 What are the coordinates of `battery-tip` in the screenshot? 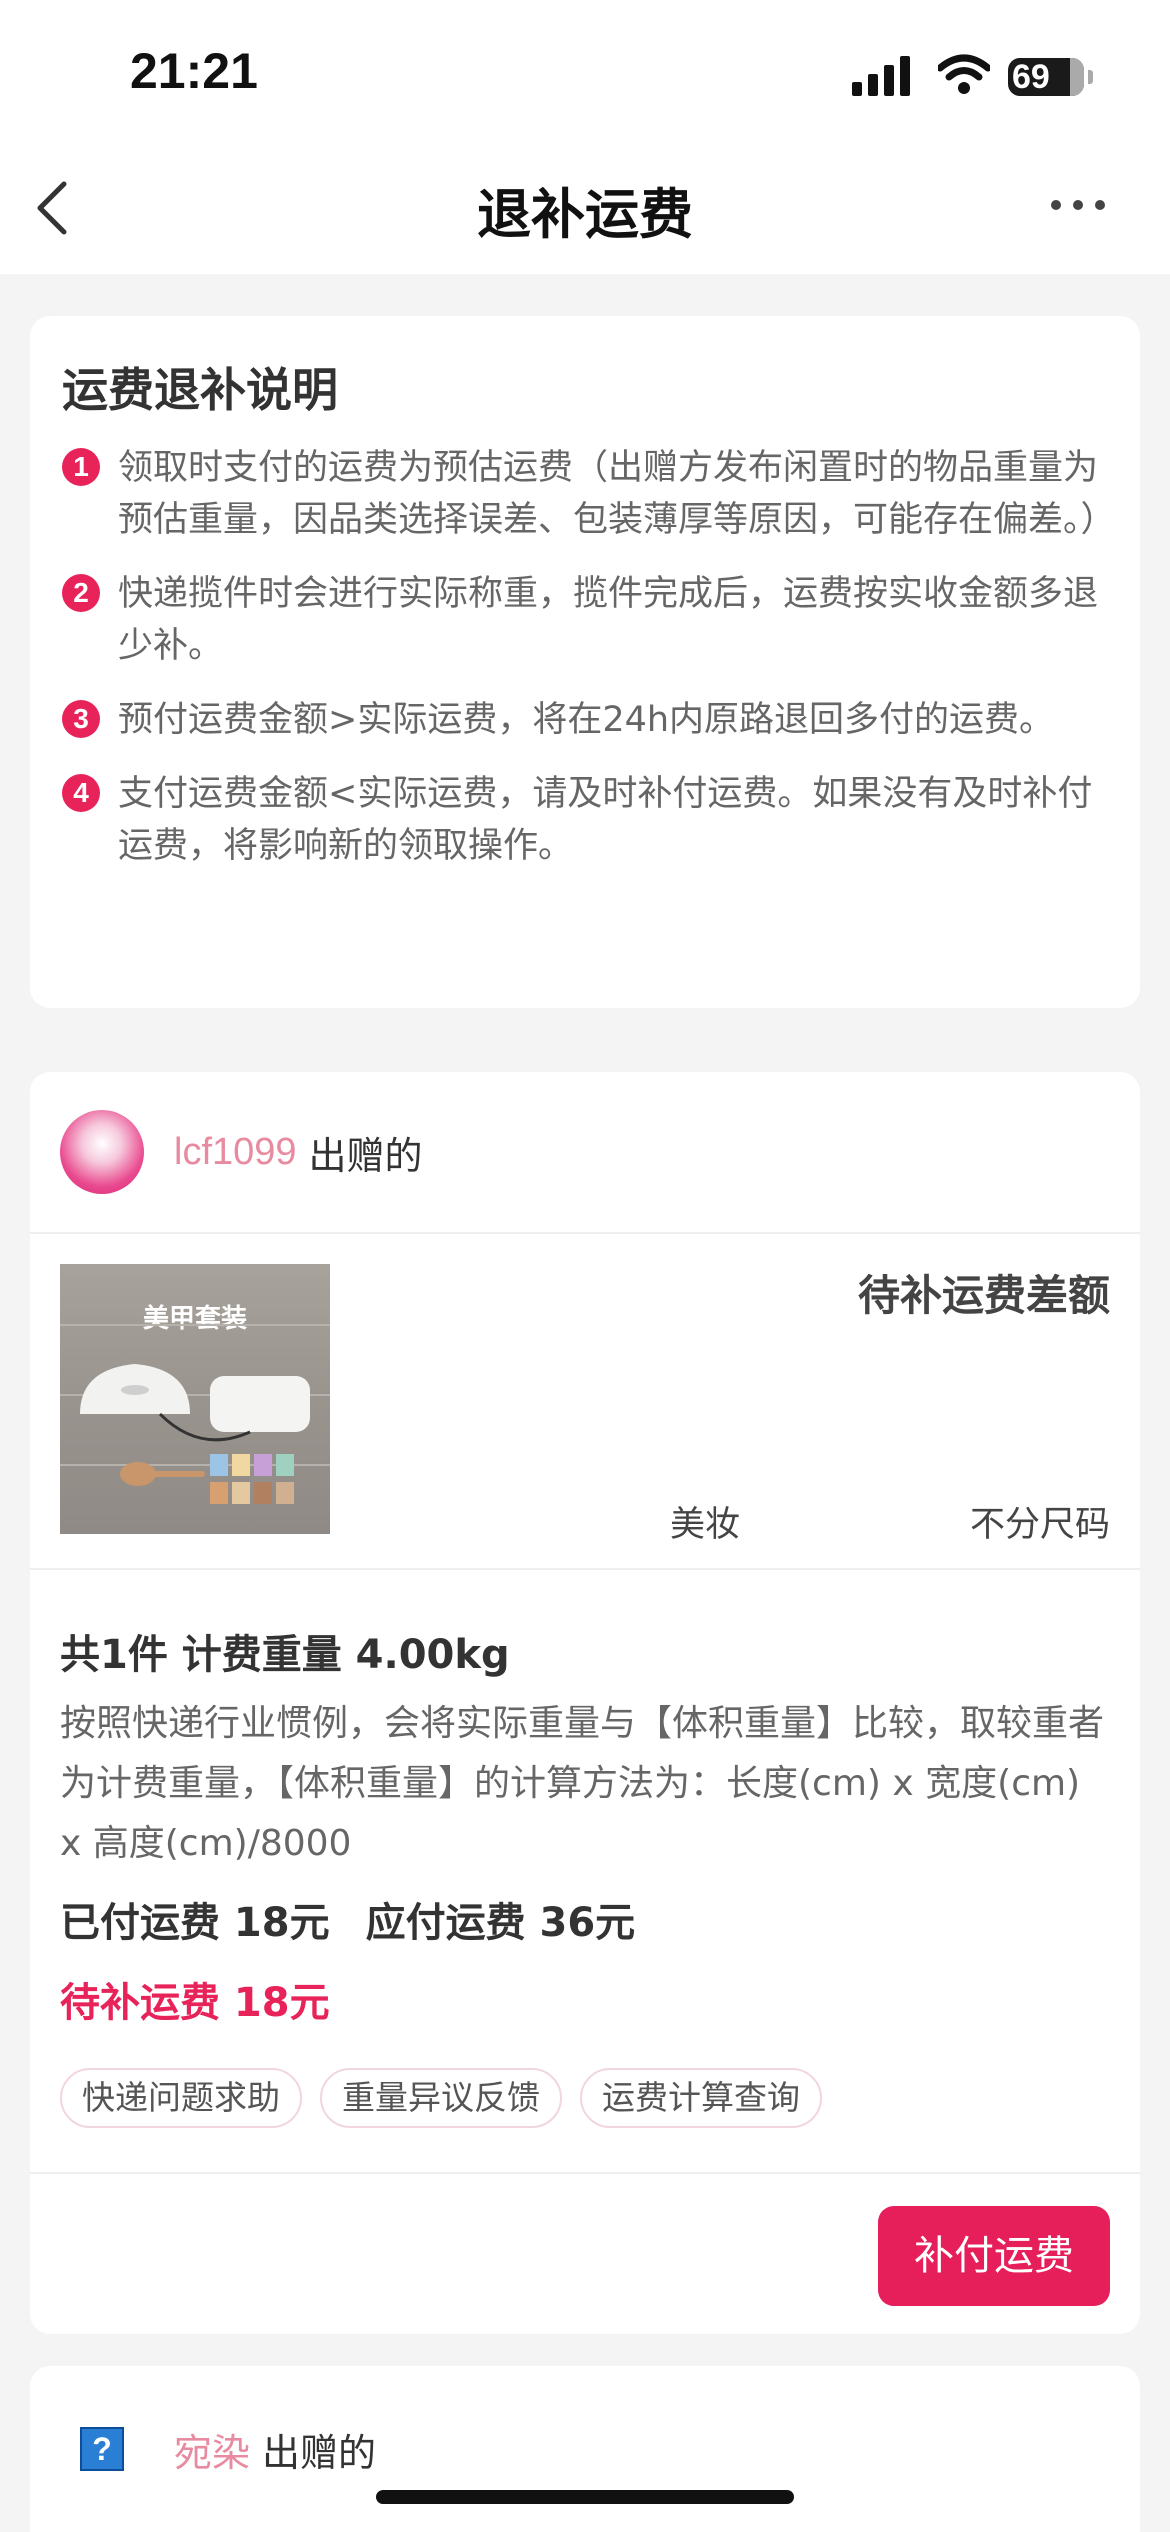 It's located at (1090, 77).